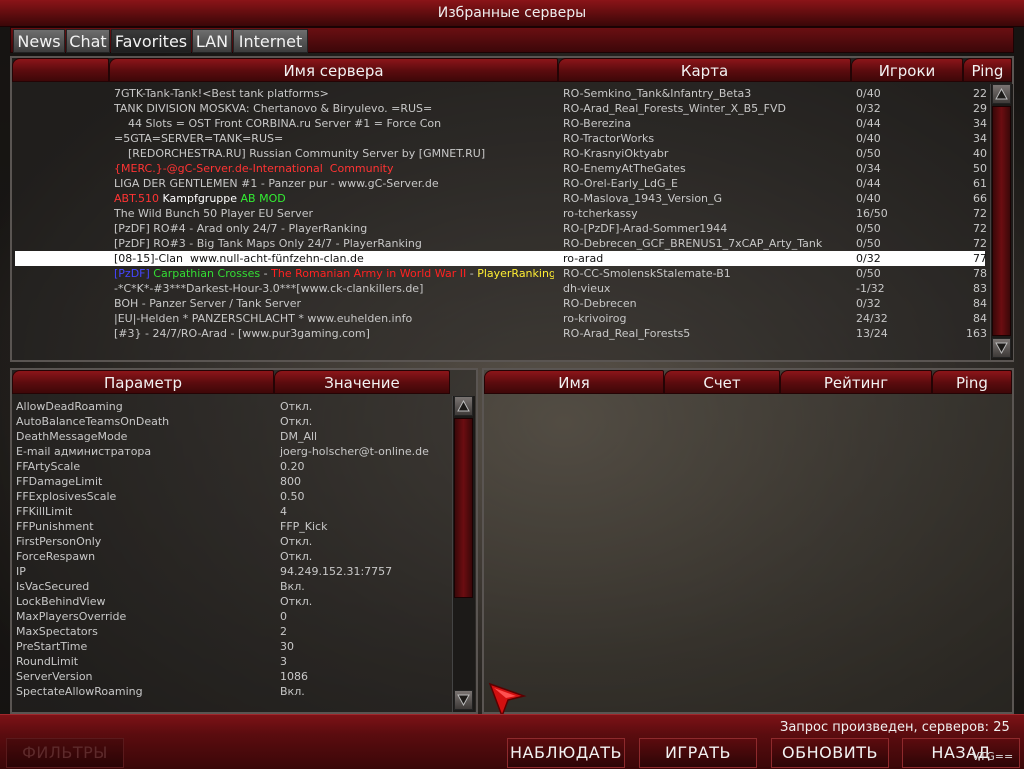 This screenshot has width=1024, height=769. What do you see at coordinates (79, 691) in the screenshot?
I see `rule-param: SpectateAllowRoaming` at bounding box center [79, 691].